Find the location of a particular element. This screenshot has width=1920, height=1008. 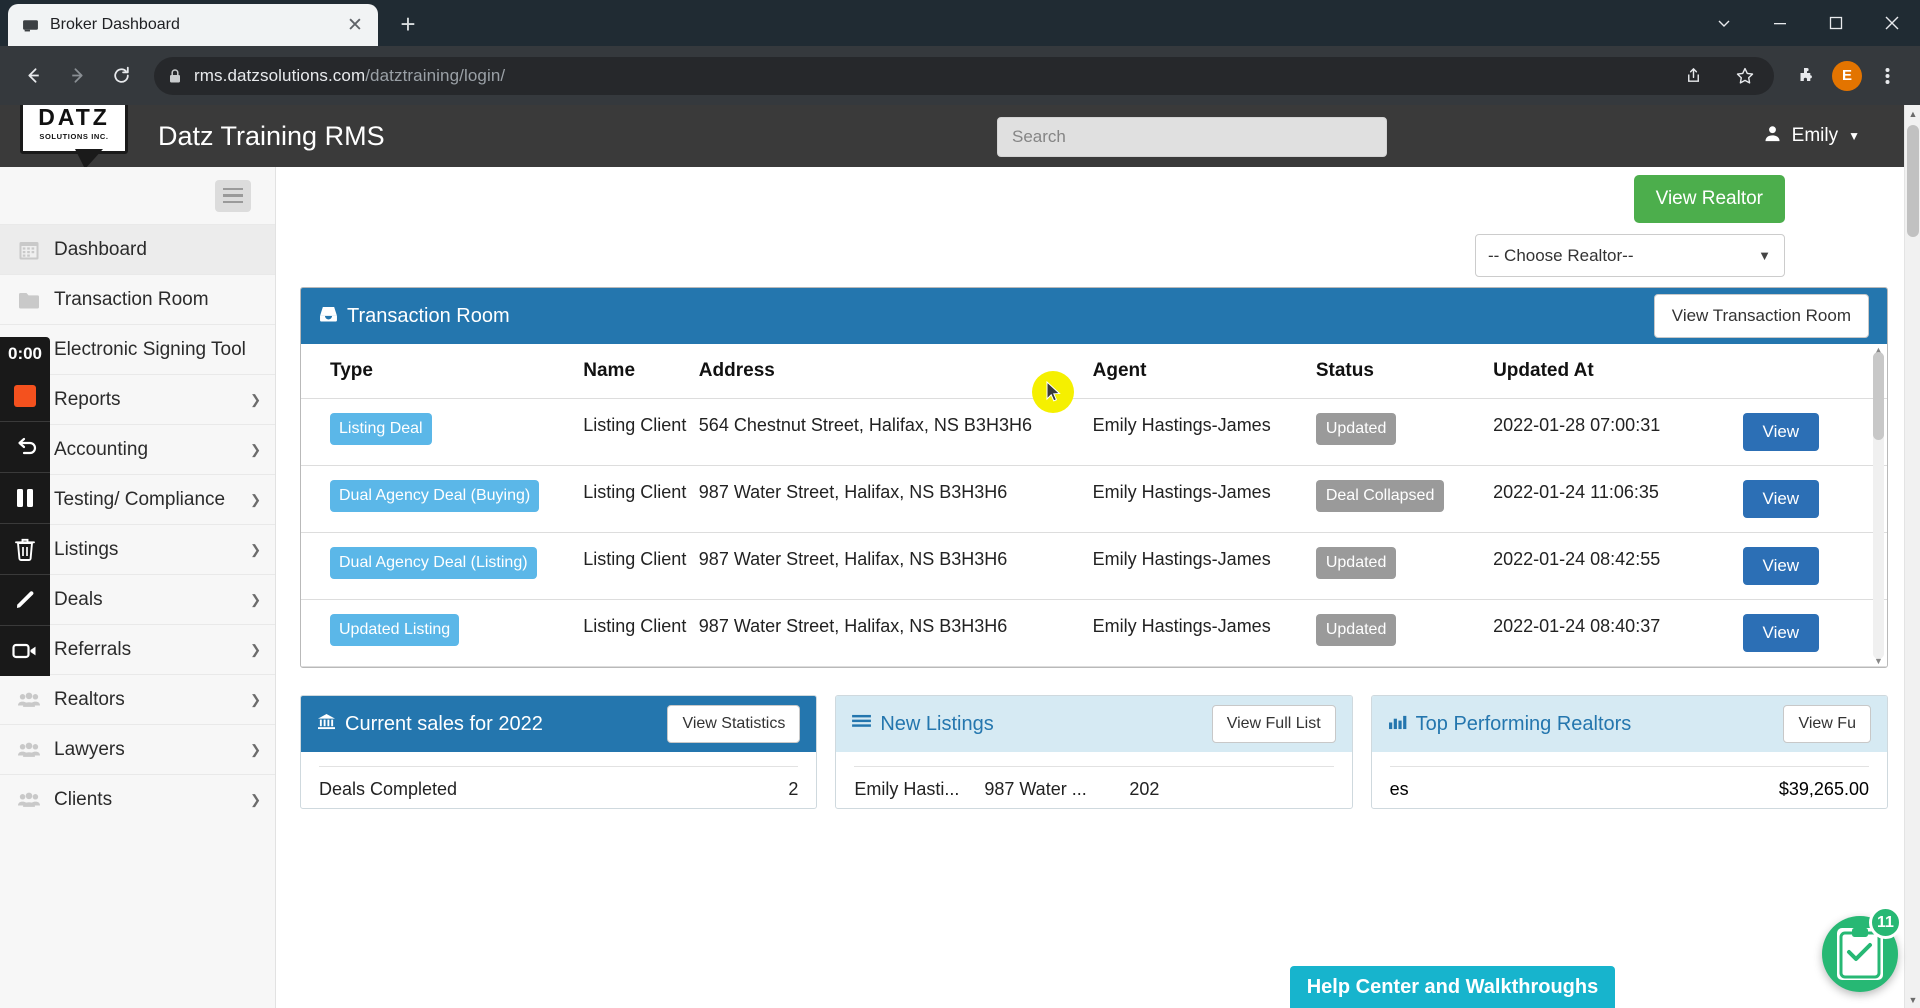

reload-button is located at coordinates (121, 76).